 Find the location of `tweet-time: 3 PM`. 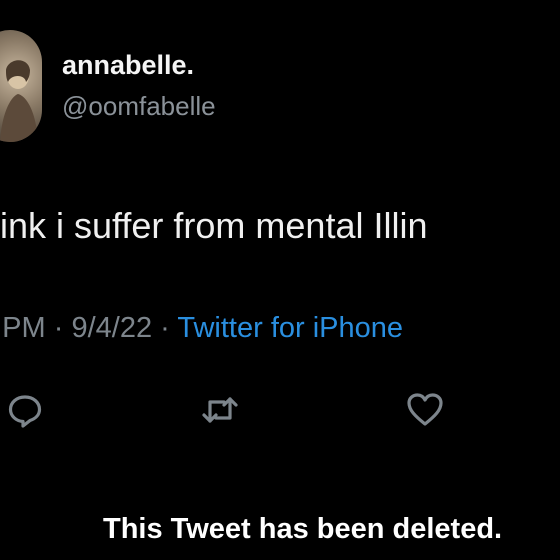

tweet-time: 3 PM is located at coordinates (23, 328).